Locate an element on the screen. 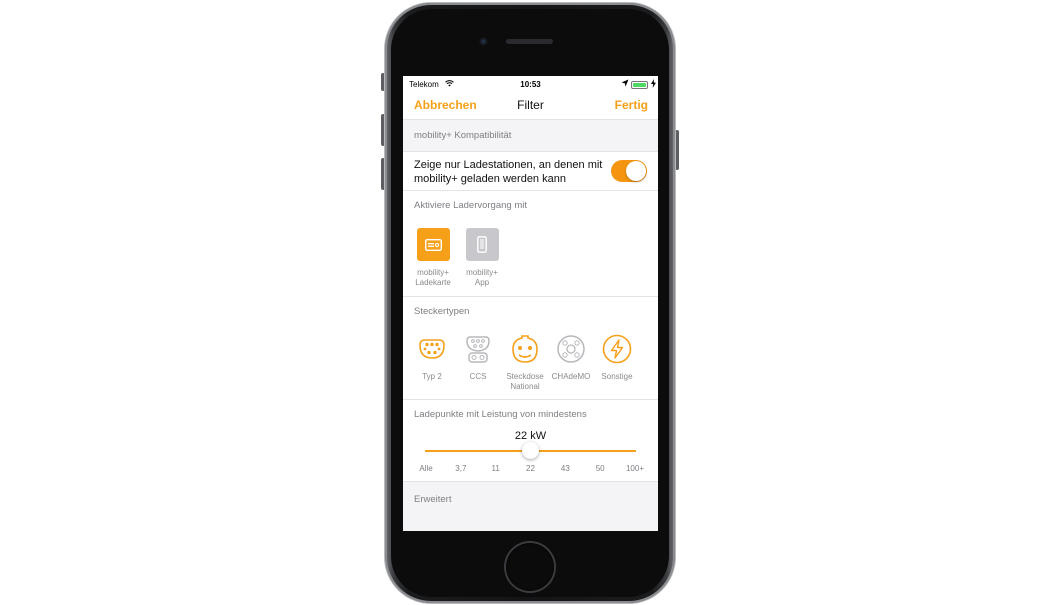 The image size is (1059, 605). plug-label-ccs: CCS is located at coordinates (478, 376).